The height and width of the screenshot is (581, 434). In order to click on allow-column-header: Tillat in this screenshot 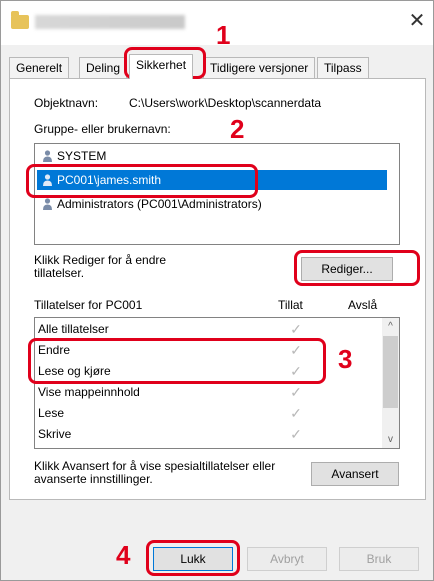, I will do `click(290, 305)`.